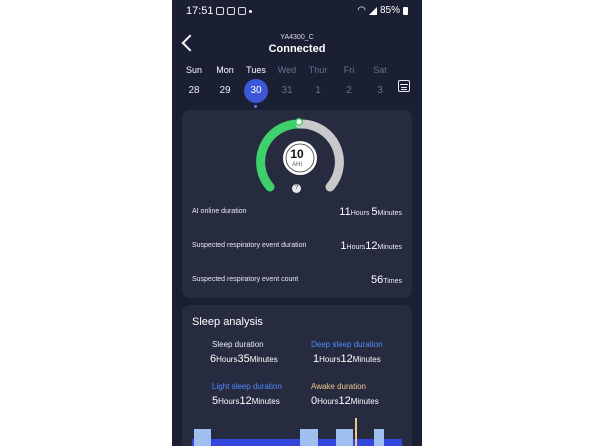  I want to click on stat-label-event-duration: Suspected respiratory event duration, so click(249, 245).